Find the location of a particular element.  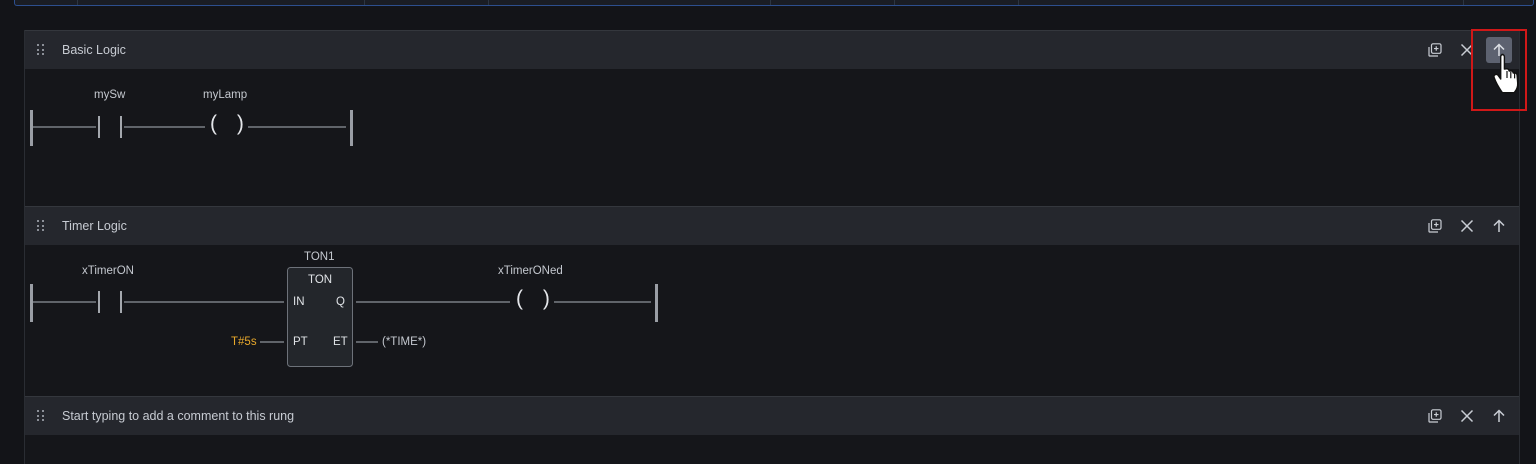

coil-myLamp: ( ) is located at coordinates (230, 124).